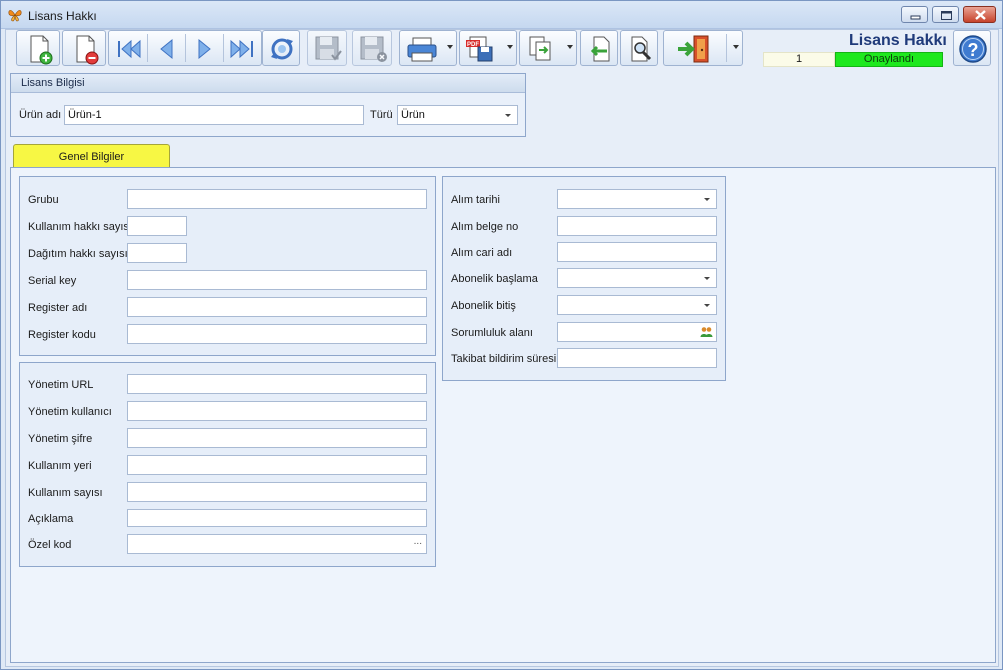 This screenshot has width=1003, height=670. Describe the element at coordinates (381, 115) in the screenshot. I see `type-label: Türü` at that location.